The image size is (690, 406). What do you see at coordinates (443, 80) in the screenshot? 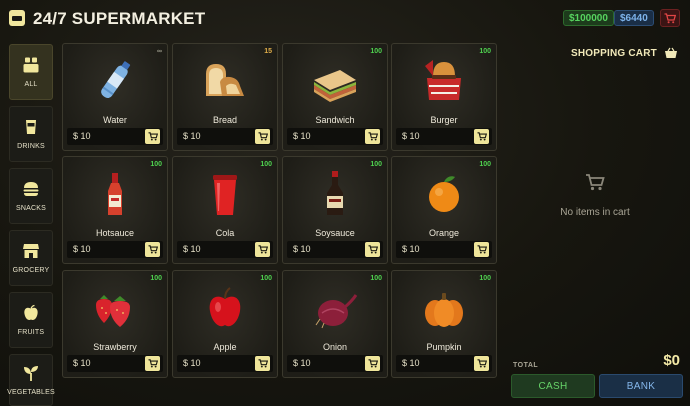
I see `burger-box-icon` at bounding box center [443, 80].